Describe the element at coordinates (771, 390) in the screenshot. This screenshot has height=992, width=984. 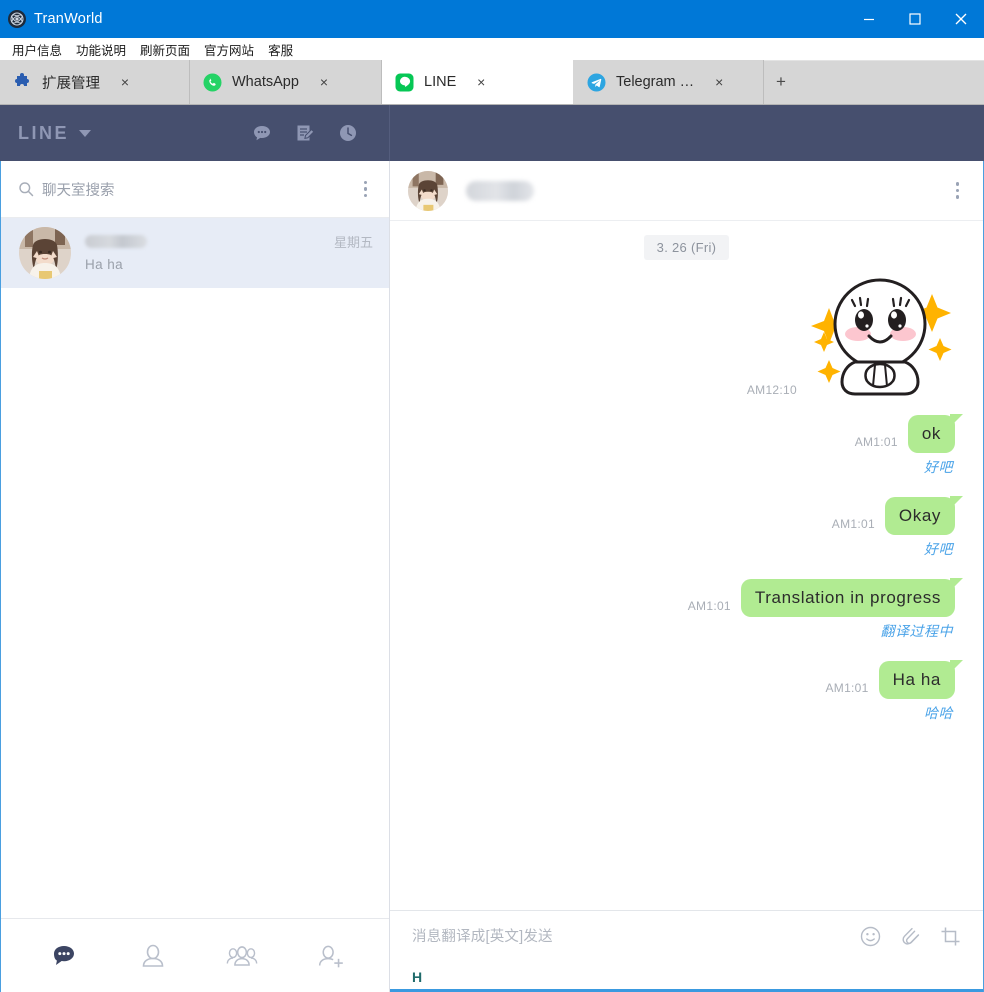
I see `message-time: AM12:10` at that location.